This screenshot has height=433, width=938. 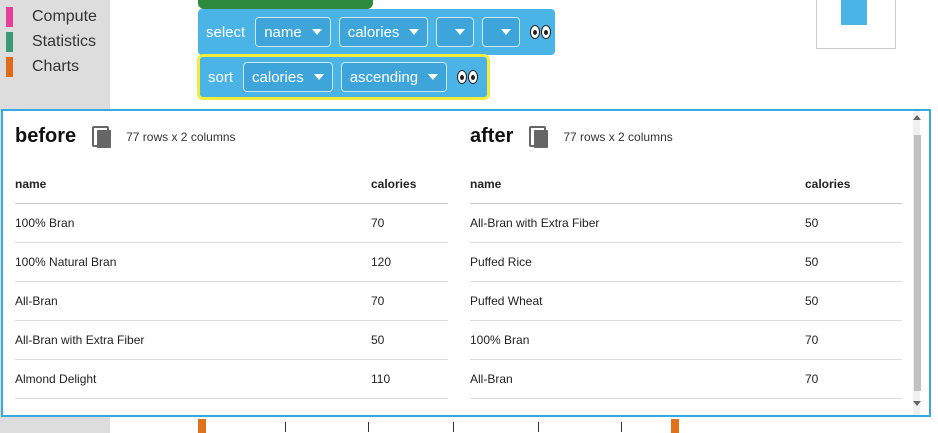 I want to click on select-keyword: select, so click(x=226, y=32).